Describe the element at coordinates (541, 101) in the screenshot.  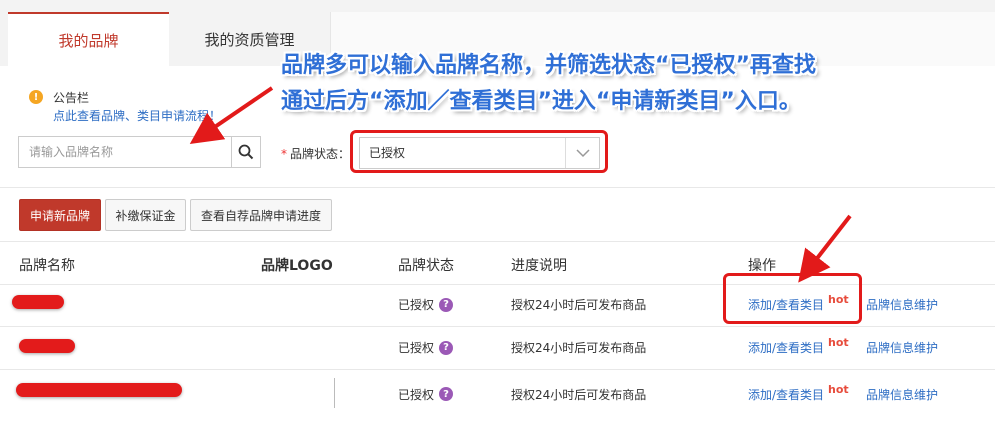
I see `annotation-line-2: 通过后方“添加／查看类目”进入“申请新类目”入口。` at that location.